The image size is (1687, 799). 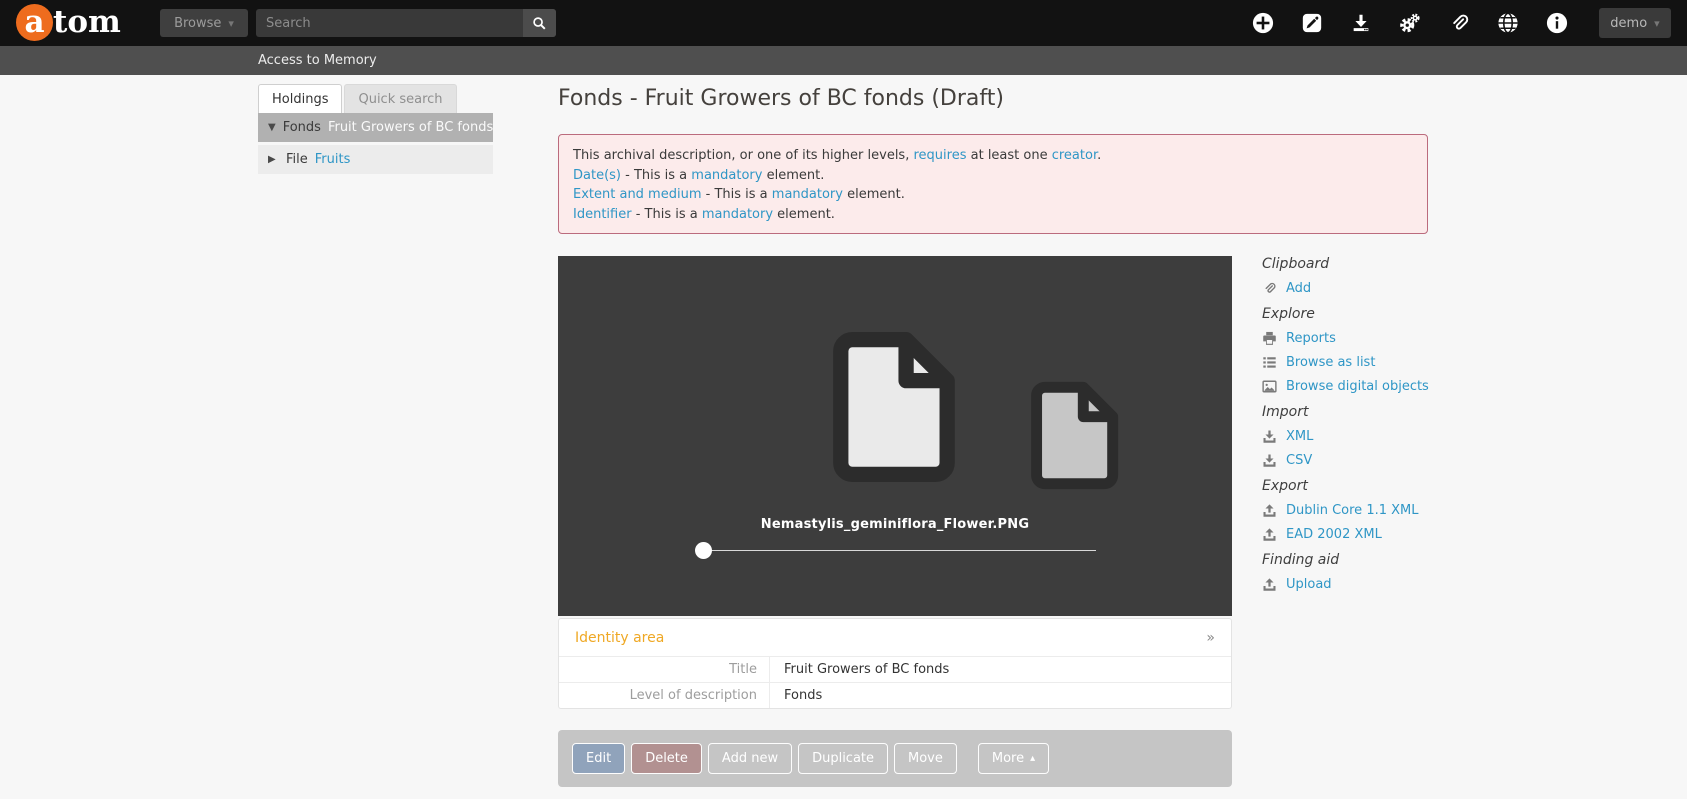 What do you see at coordinates (1288, 314) in the screenshot?
I see `section-heading-explore: Explore` at bounding box center [1288, 314].